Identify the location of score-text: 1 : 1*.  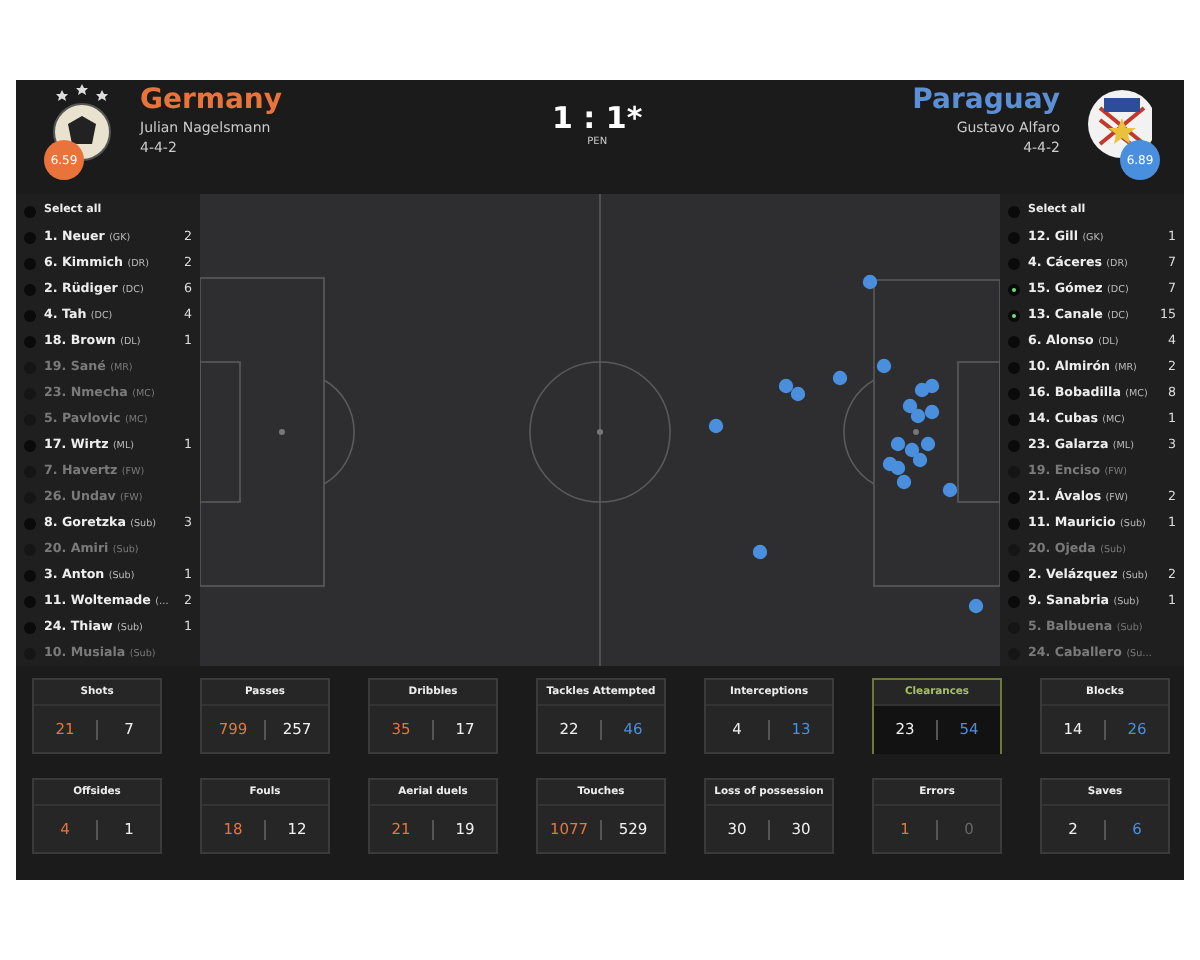
(597, 118).